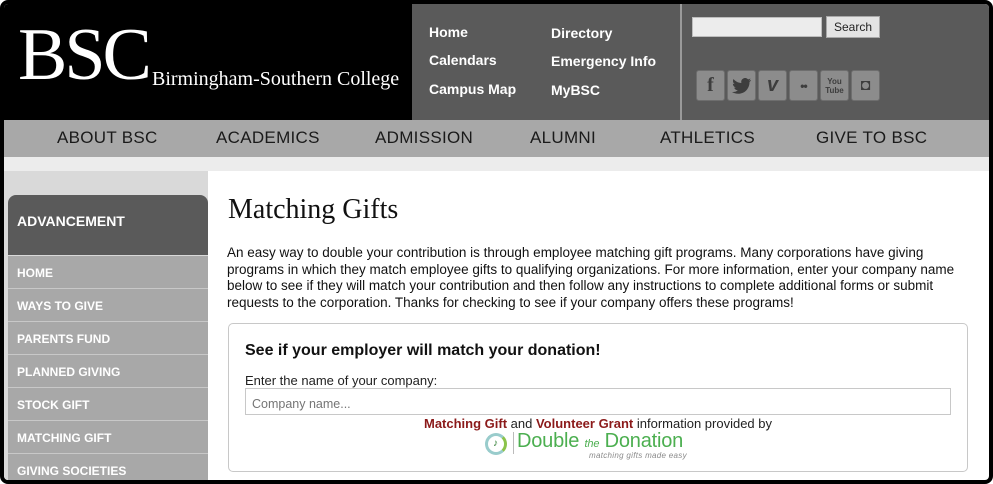  Describe the element at coordinates (707, 138) in the screenshot. I see `nav-athletics: ATHLETICS` at that location.